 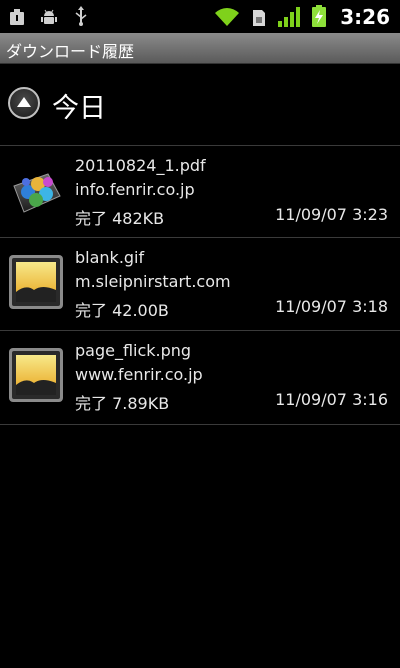 What do you see at coordinates (200, 48) in the screenshot?
I see `title-bar: ダウンロード履歴` at bounding box center [200, 48].